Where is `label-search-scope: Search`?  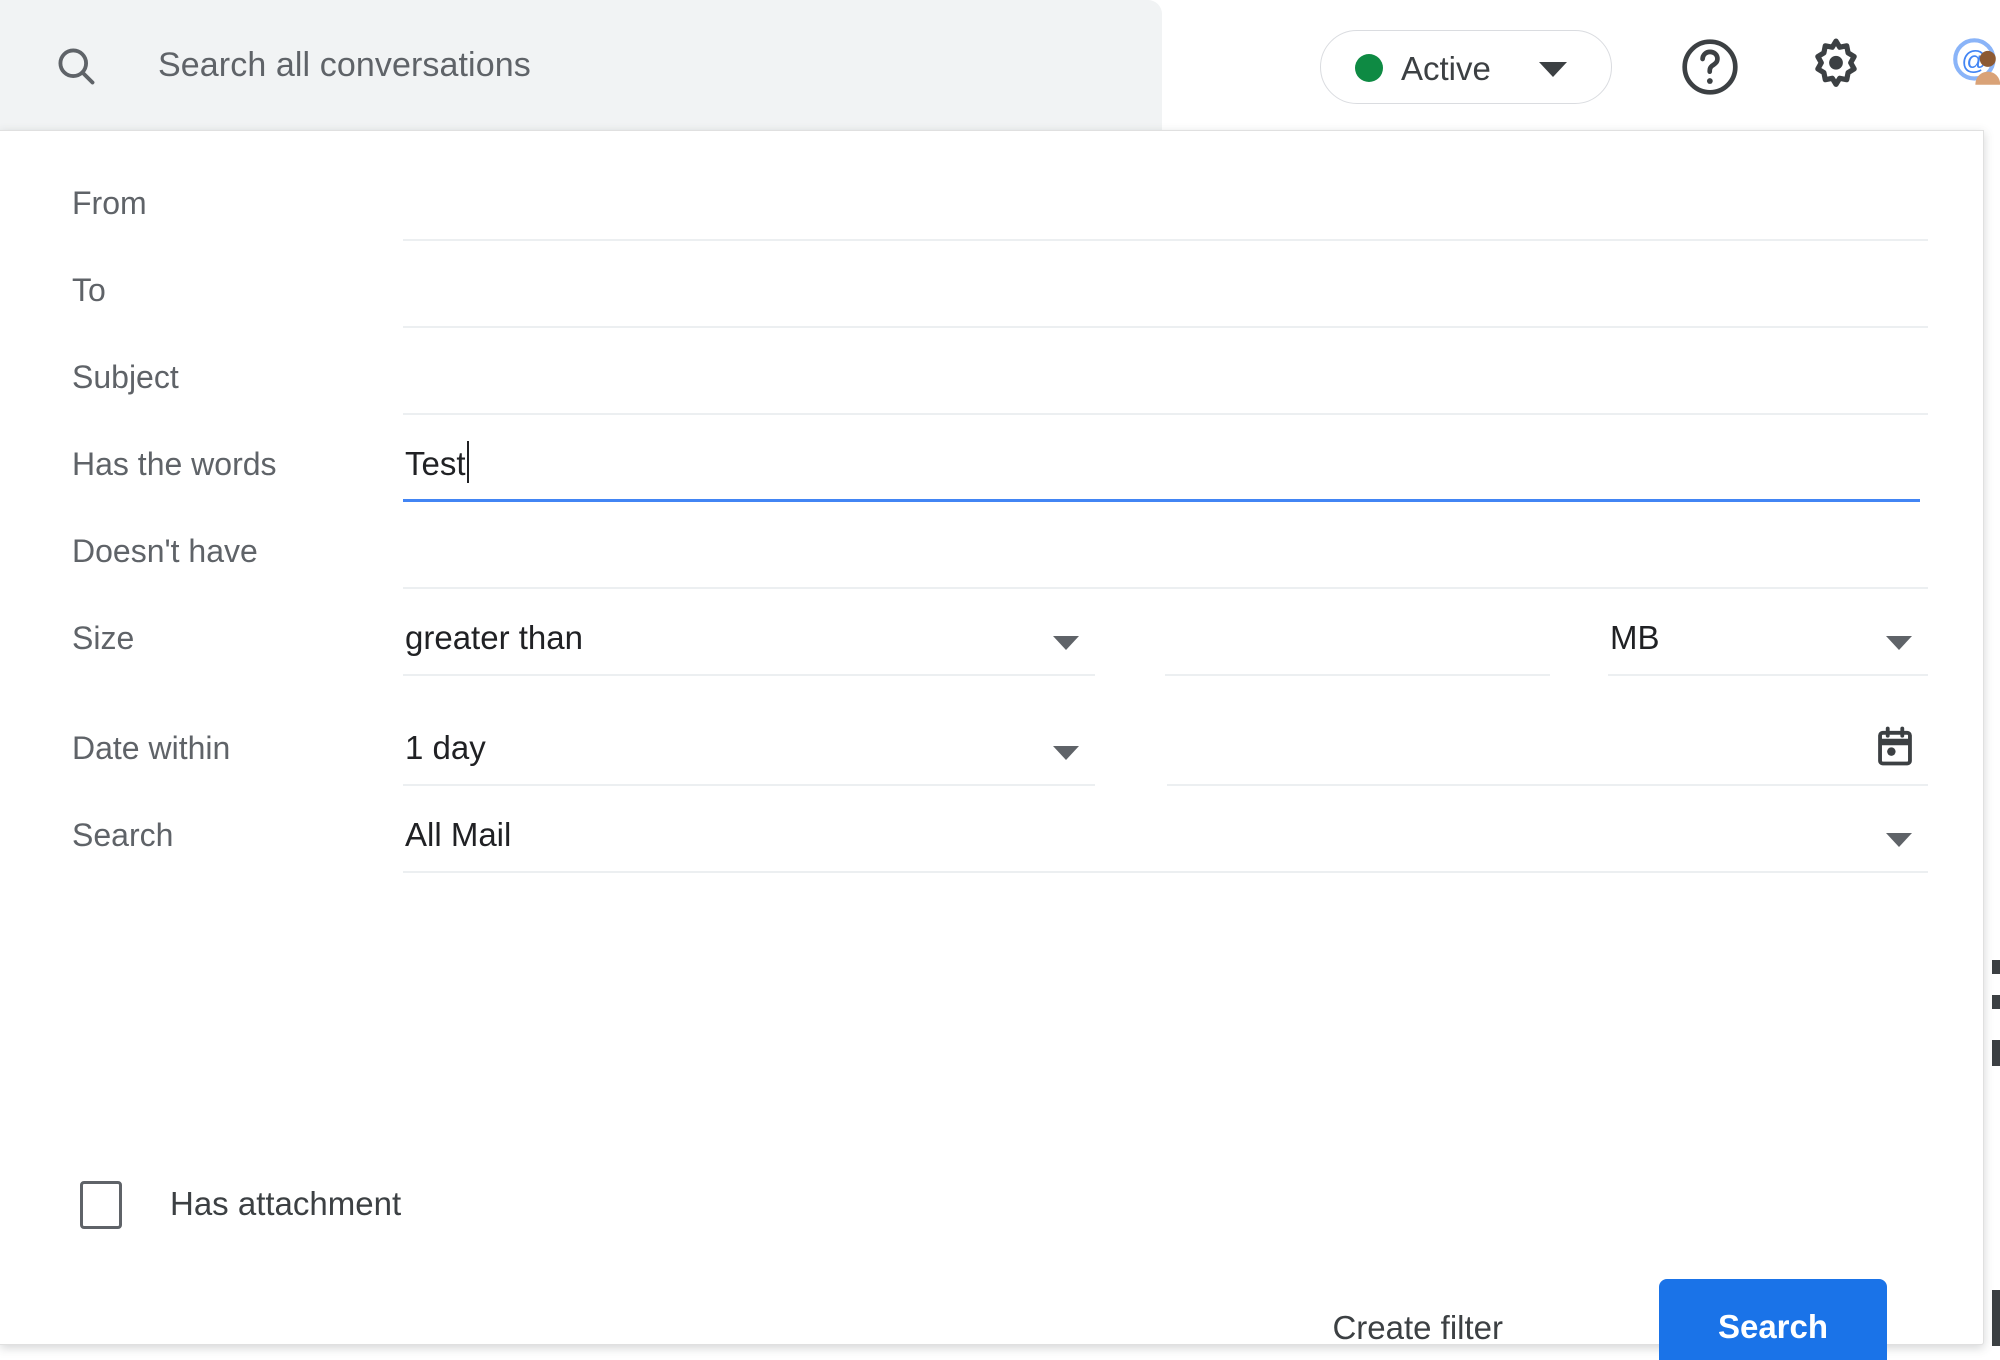
label-search-scope: Search is located at coordinates (123, 835).